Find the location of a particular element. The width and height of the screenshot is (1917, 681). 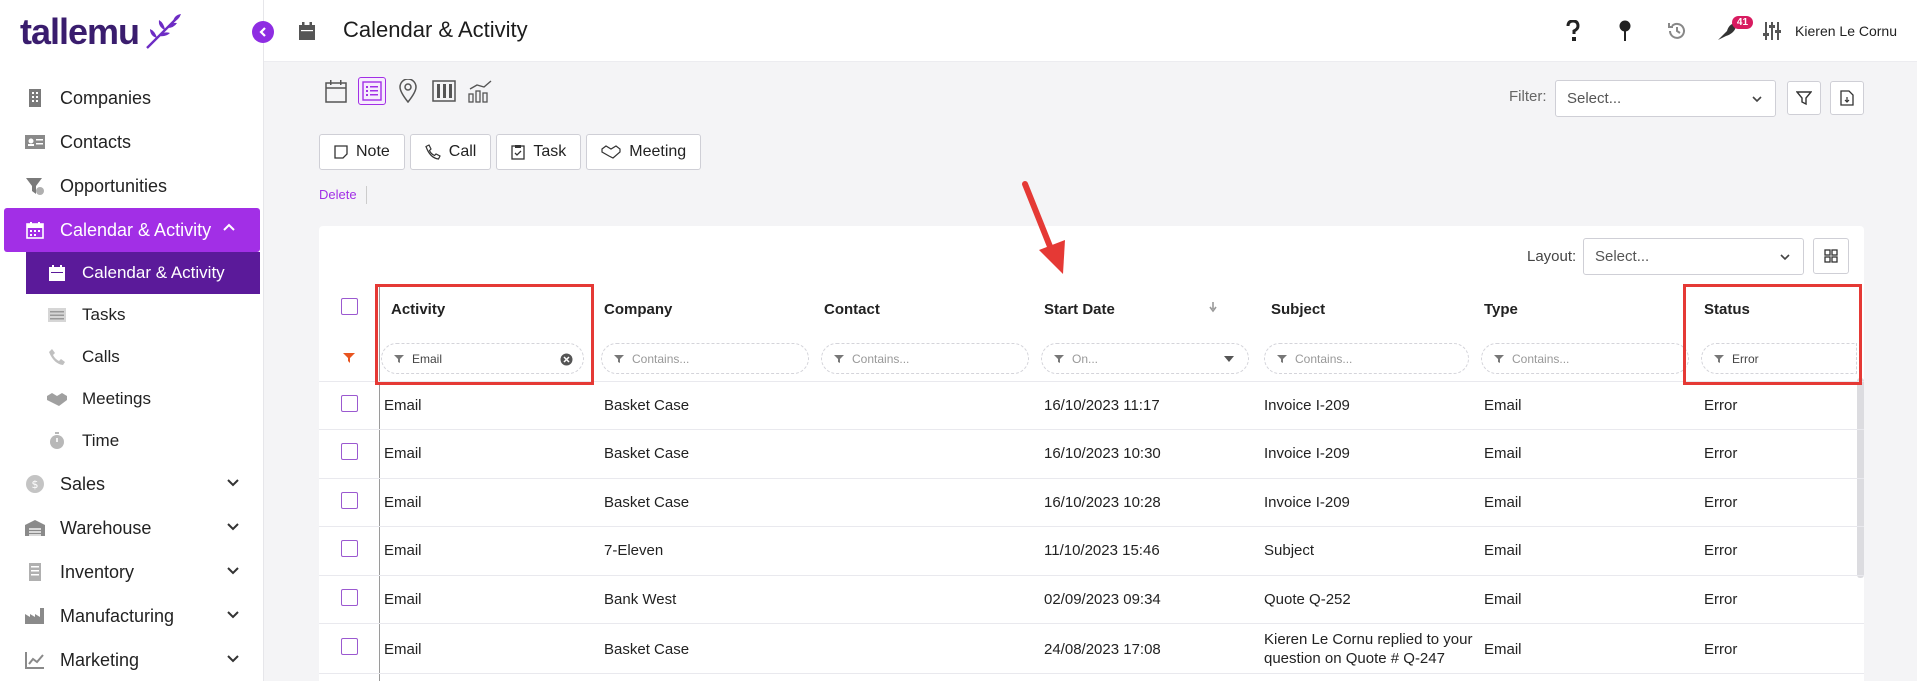

add-task-button: Task is located at coordinates (539, 152).